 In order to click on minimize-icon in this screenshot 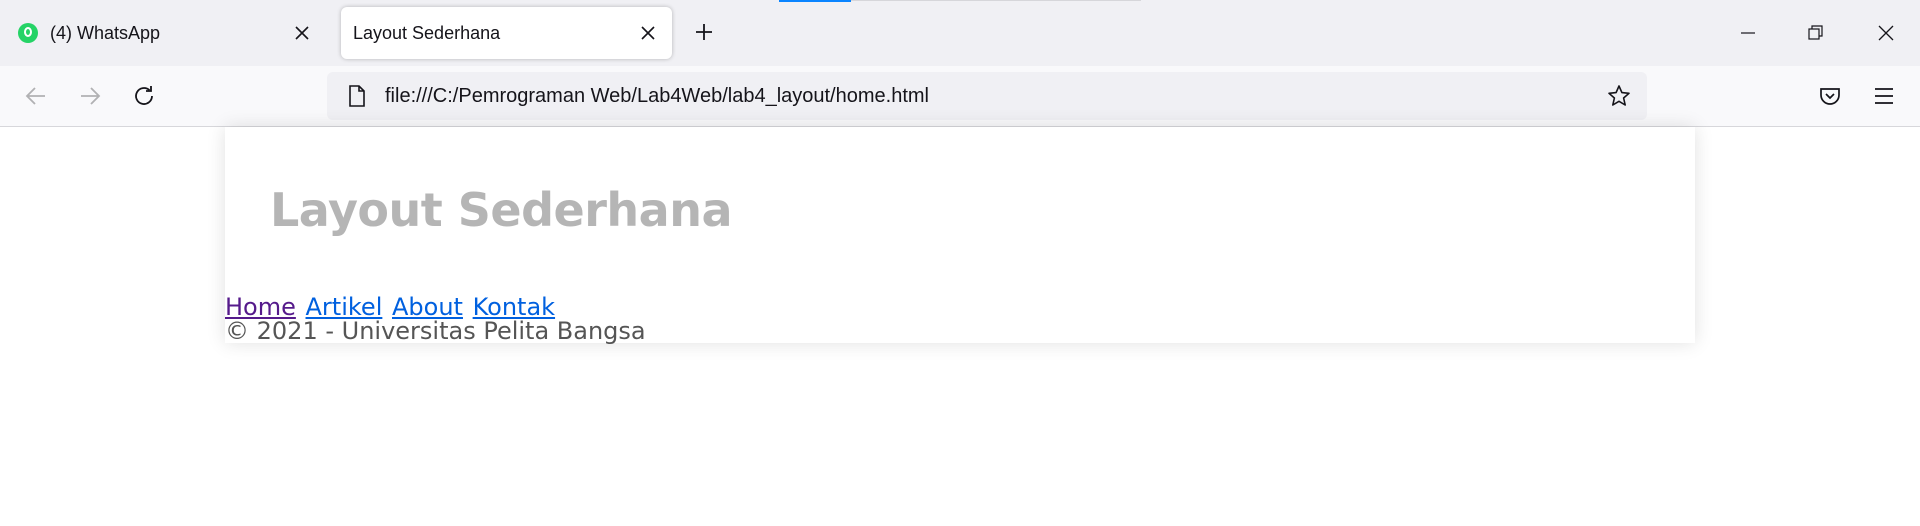, I will do `click(1748, 33)`.